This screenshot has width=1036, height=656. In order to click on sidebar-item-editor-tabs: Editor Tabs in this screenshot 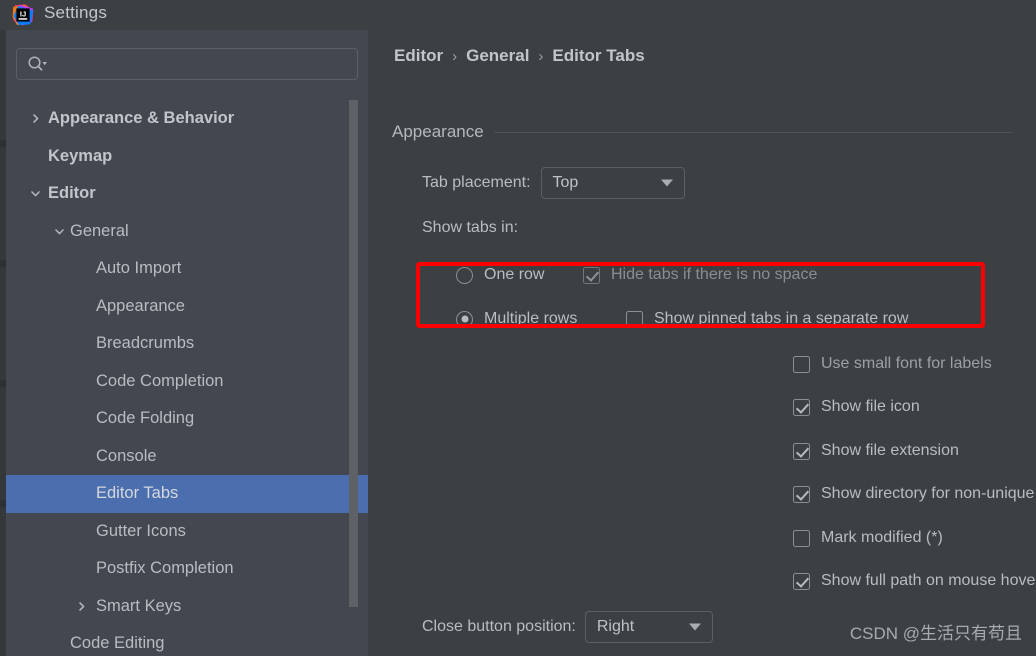, I will do `click(187, 494)`.